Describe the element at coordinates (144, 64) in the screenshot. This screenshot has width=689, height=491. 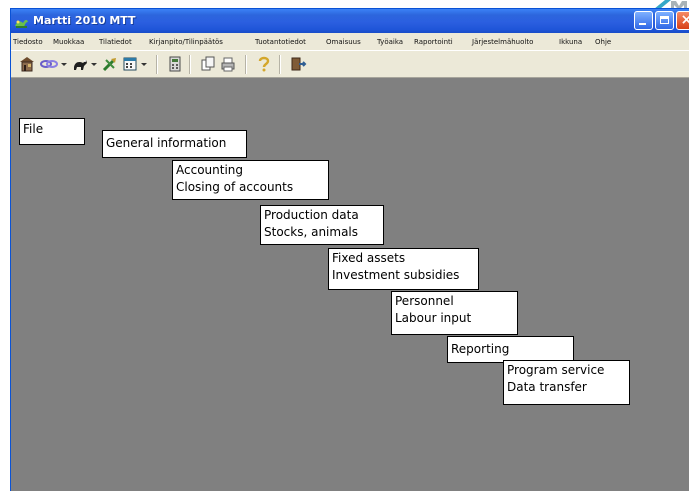
I see `calendar-menu-arrow-icon` at that location.